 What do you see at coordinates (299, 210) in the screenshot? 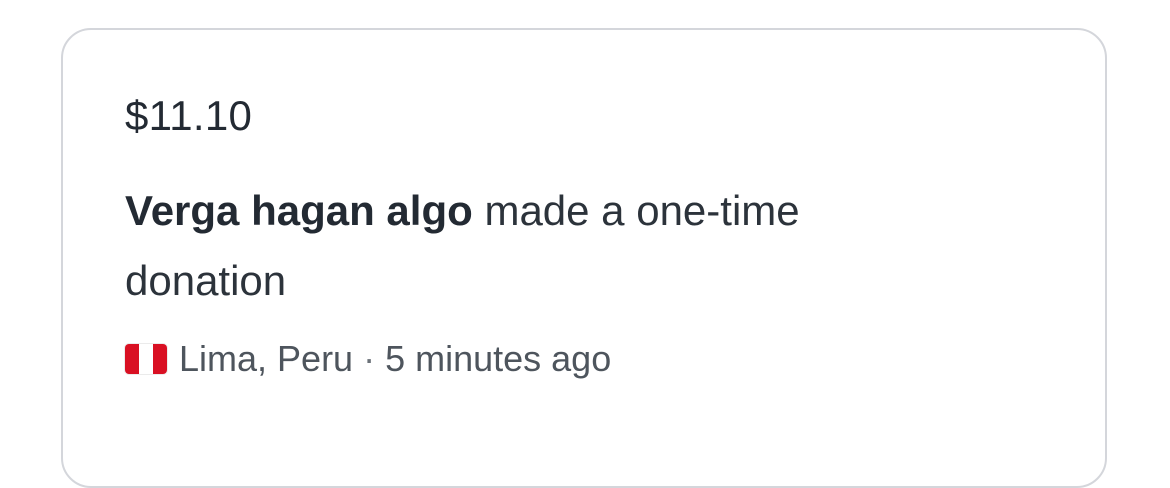
I see `donor-name: Verga hagan algo` at bounding box center [299, 210].